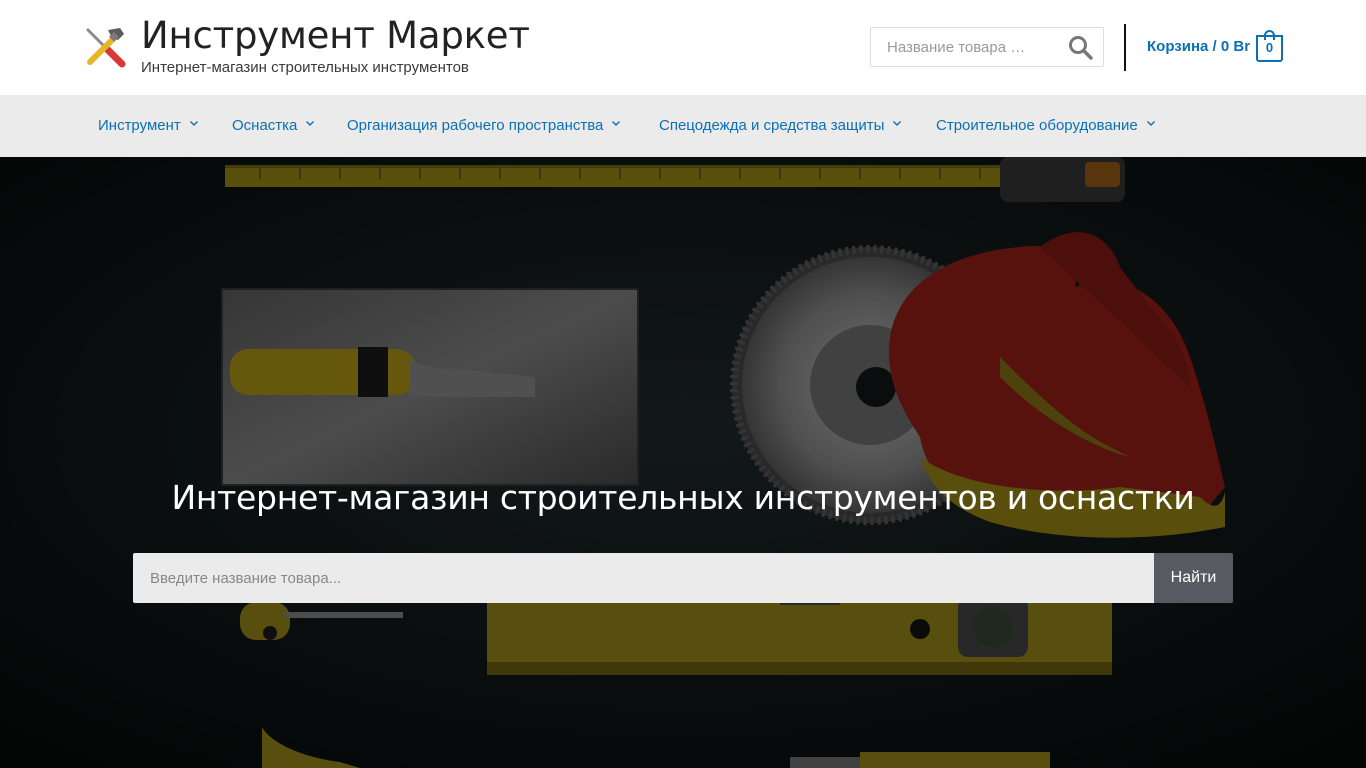 This screenshot has height=768, width=1366. What do you see at coordinates (105, 47) in the screenshot?
I see `tools-hammer-screwdriver-icon` at bounding box center [105, 47].